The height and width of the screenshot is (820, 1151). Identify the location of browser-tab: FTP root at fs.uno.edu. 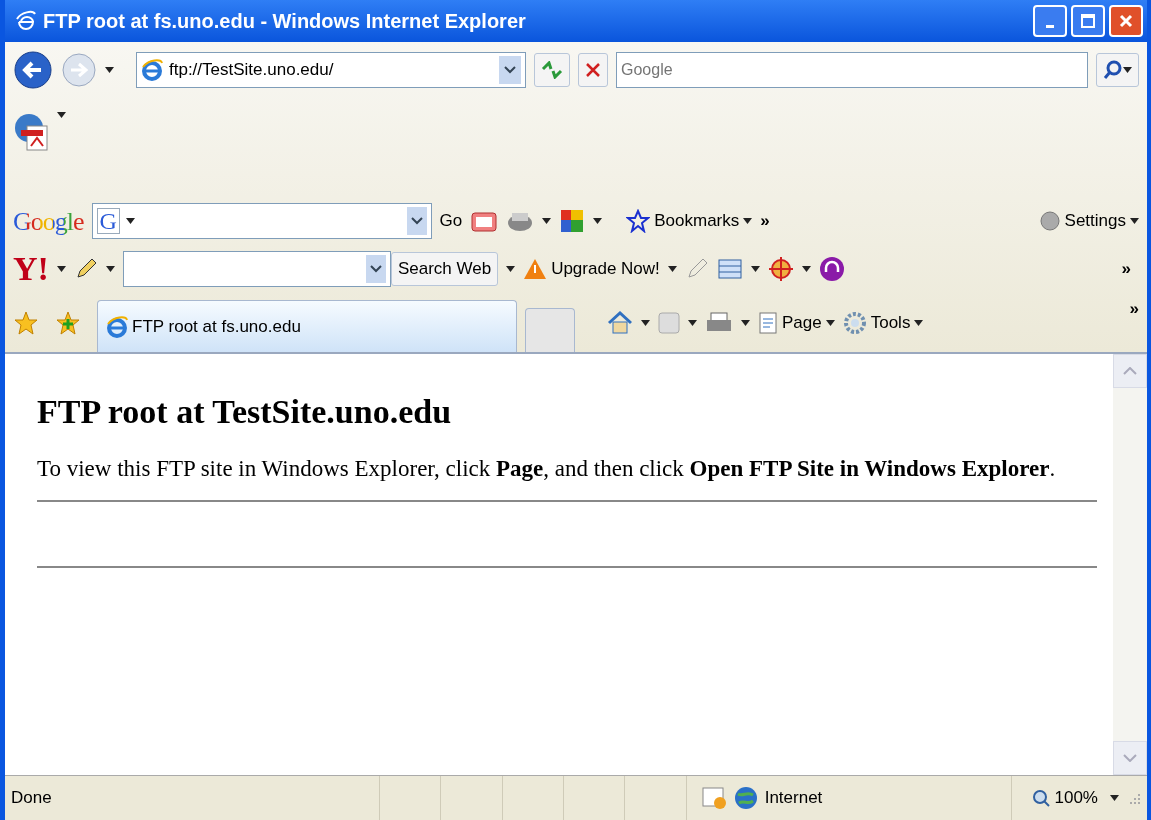
(307, 326).